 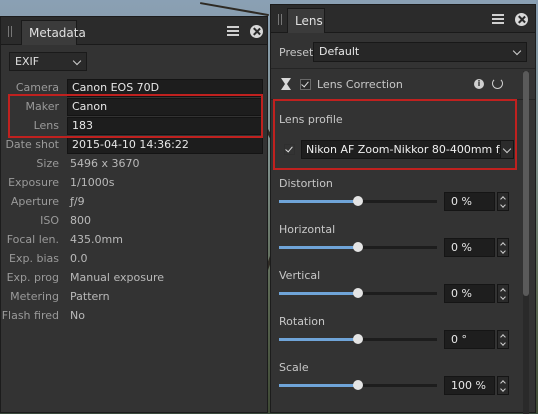 I want to click on format-select-value: EXIF, so click(x=27, y=61).